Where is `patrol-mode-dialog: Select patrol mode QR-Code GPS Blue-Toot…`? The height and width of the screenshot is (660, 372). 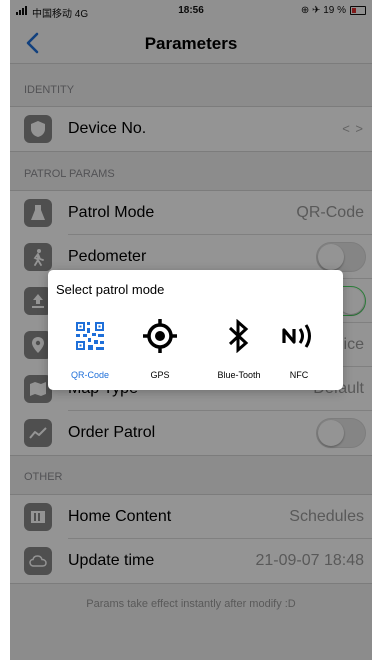
patrol-mode-dialog: Select patrol mode QR-Code GPS Blue-Toot… is located at coordinates (195, 330).